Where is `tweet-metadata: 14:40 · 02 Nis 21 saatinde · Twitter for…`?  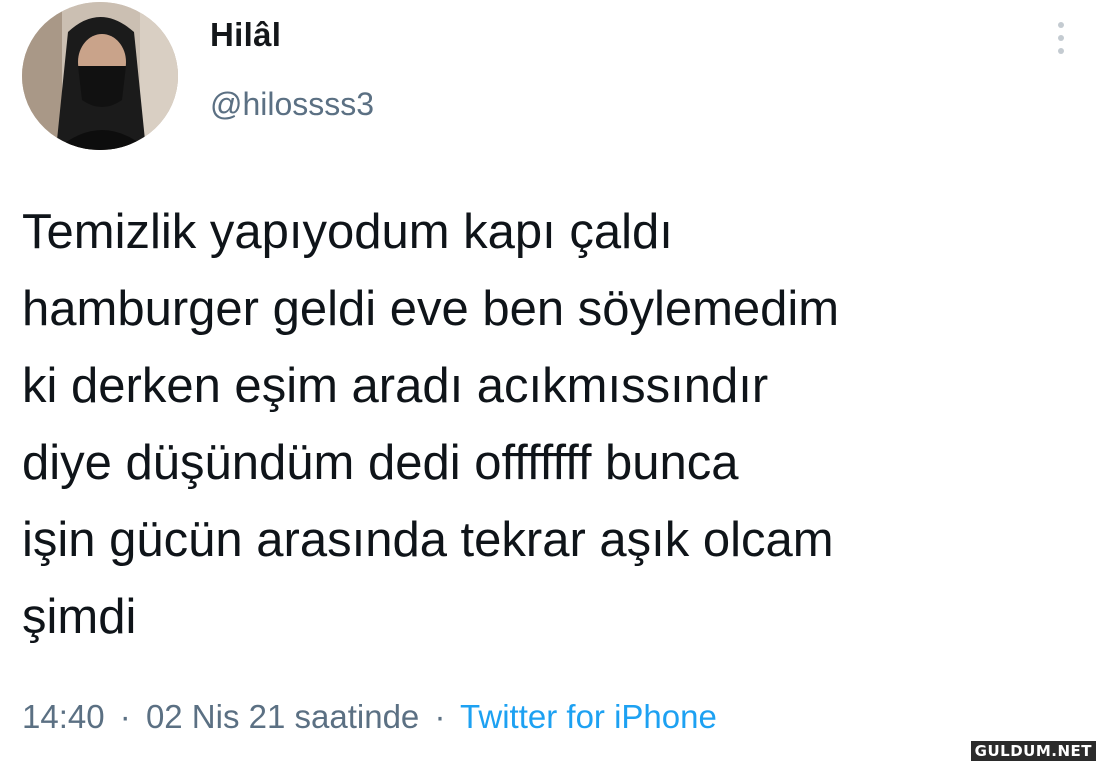 tweet-metadata: 14:40 · 02 Nis 21 saatinde · Twitter for… is located at coordinates (369, 717).